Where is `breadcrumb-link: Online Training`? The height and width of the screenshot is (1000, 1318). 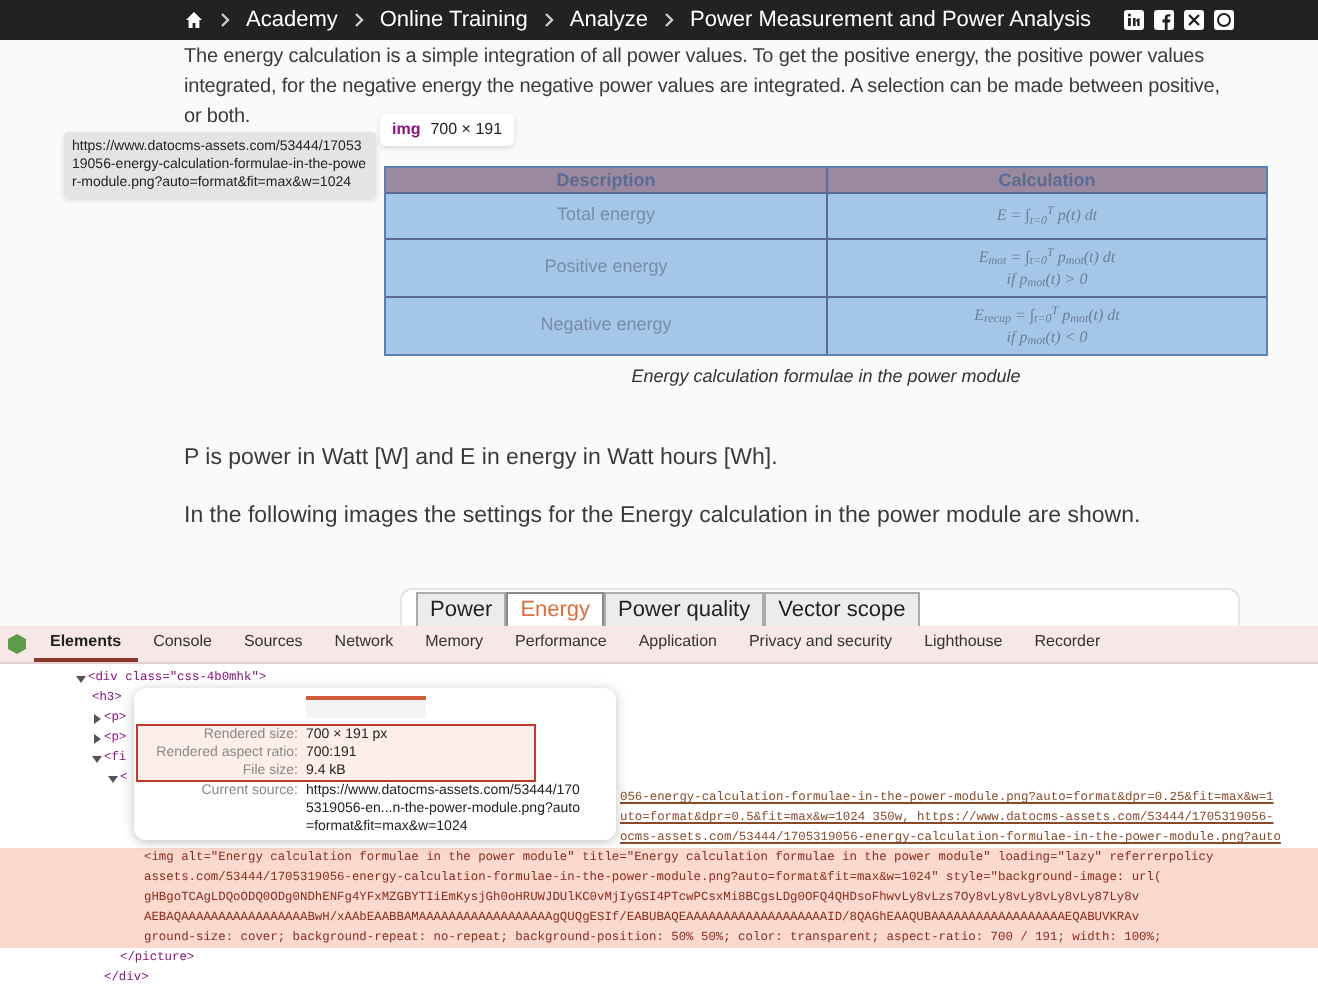 breadcrumb-link: Online Training is located at coordinates (453, 20).